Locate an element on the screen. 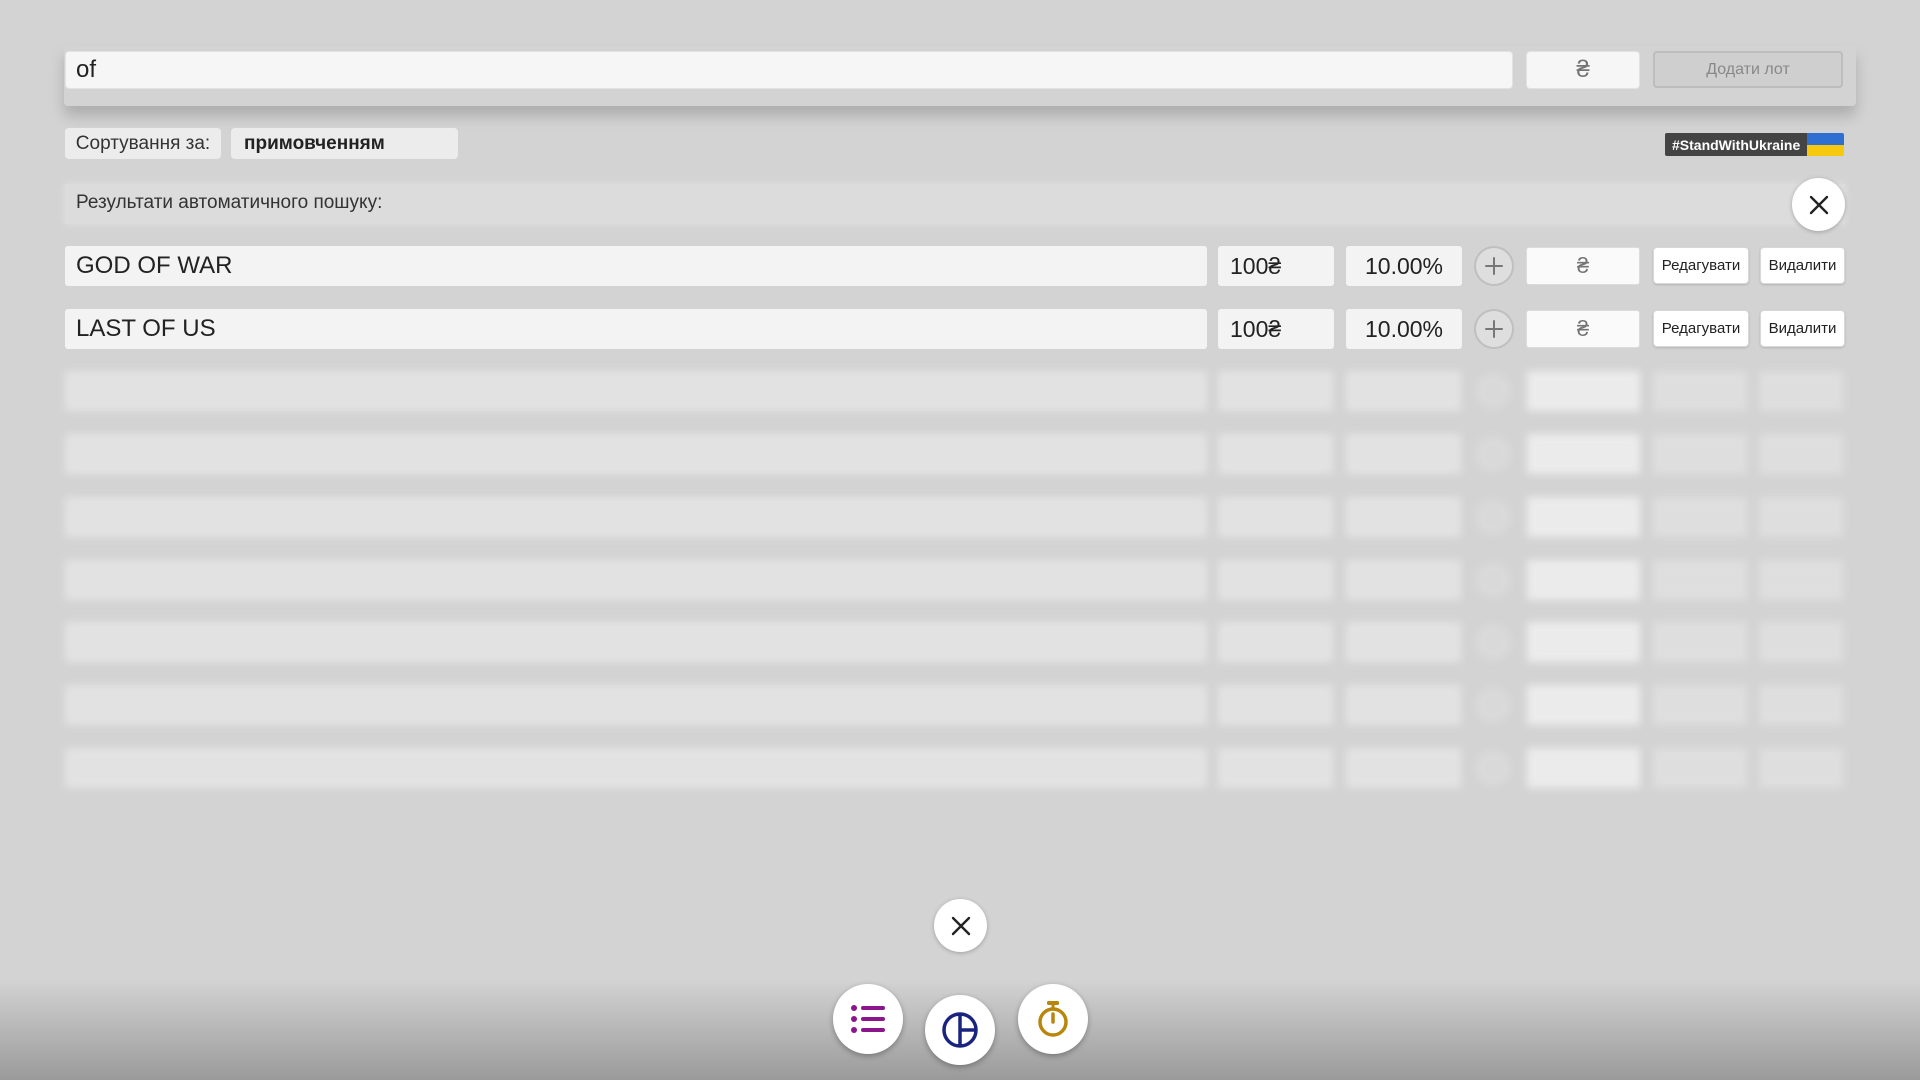 This screenshot has width=1920, height=1080. stopwatch-icon is located at coordinates (1053, 1019).